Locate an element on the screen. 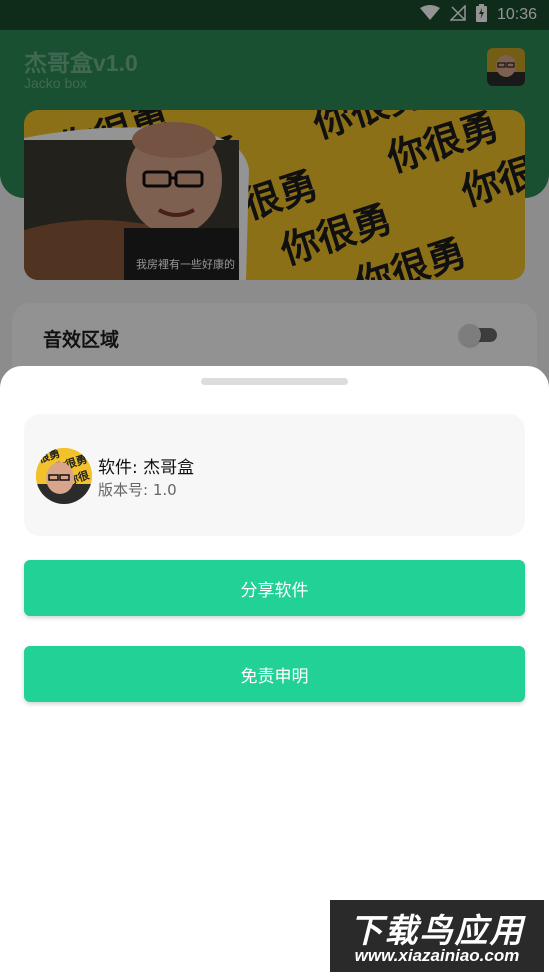  disclaimer-button: 免责申明 is located at coordinates (274, 674).